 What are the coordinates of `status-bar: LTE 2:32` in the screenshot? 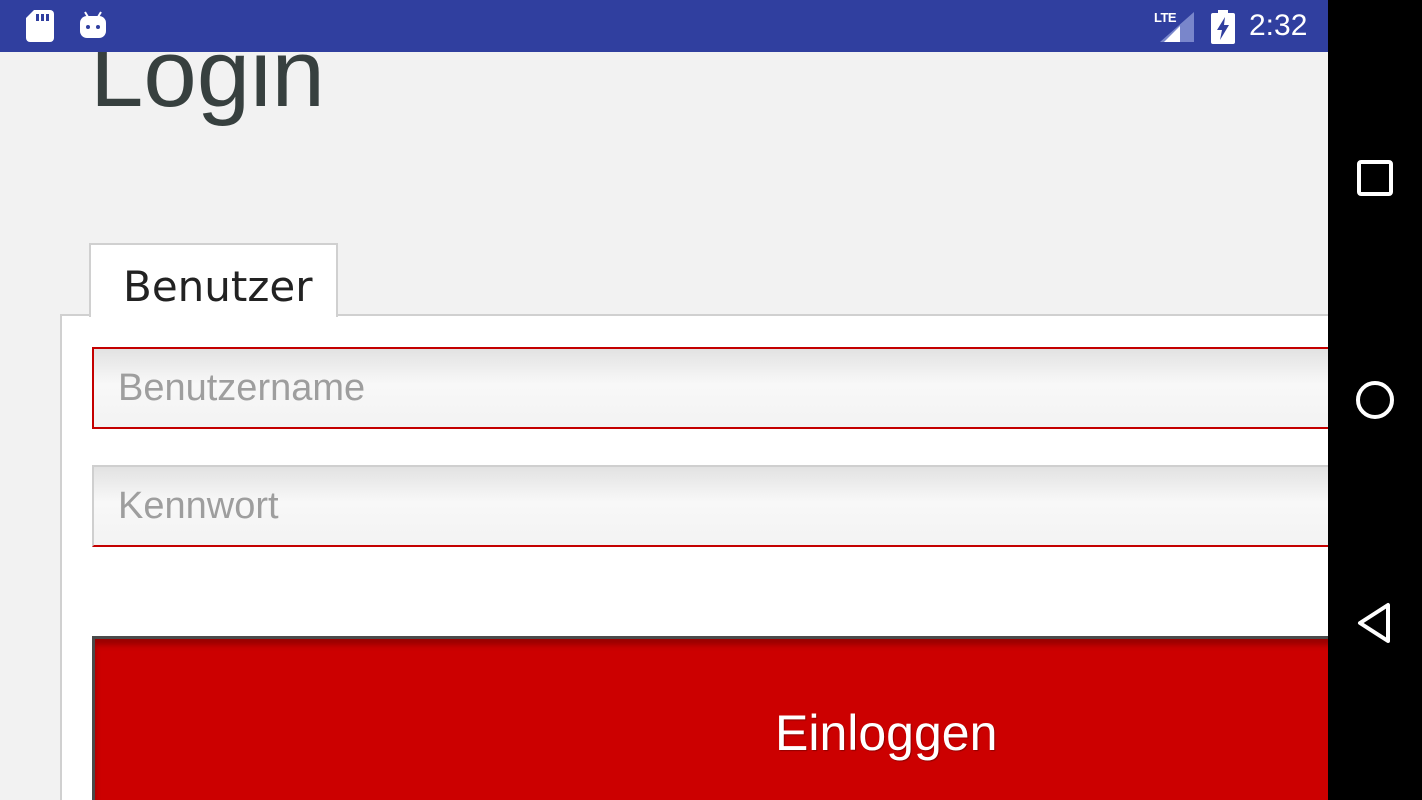 It's located at (664, 26).